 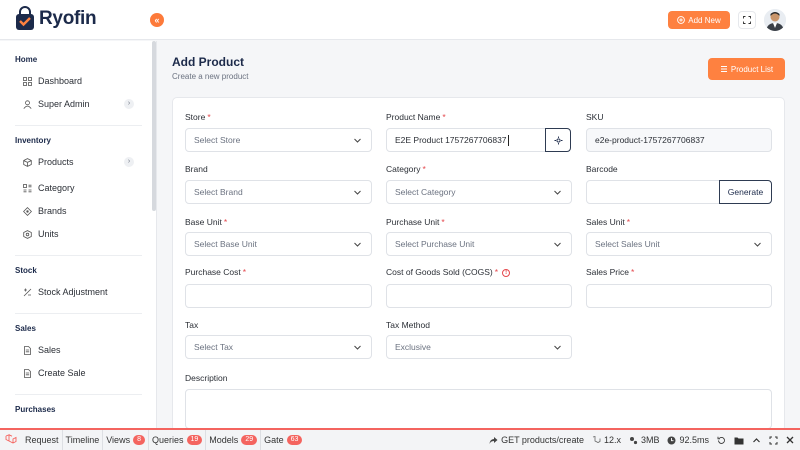 What do you see at coordinates (224, 440) in the screenshot?
I see `debug-tab-label: Models` at bounding box center [224, 440].